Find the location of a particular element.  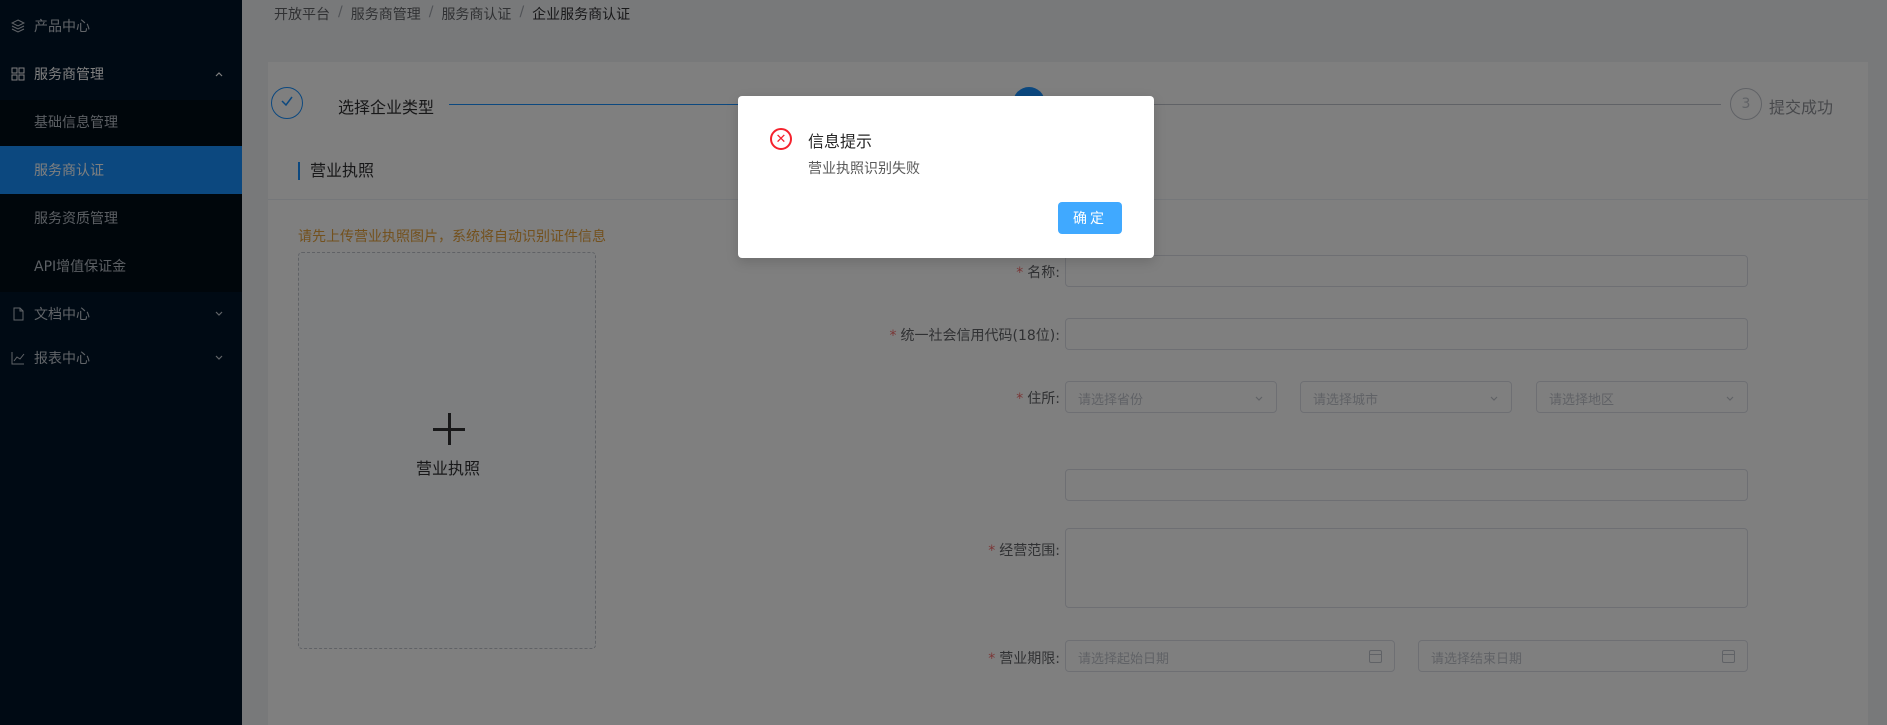

close-circle-icon: ✕ is located at coordinates (781, 139).